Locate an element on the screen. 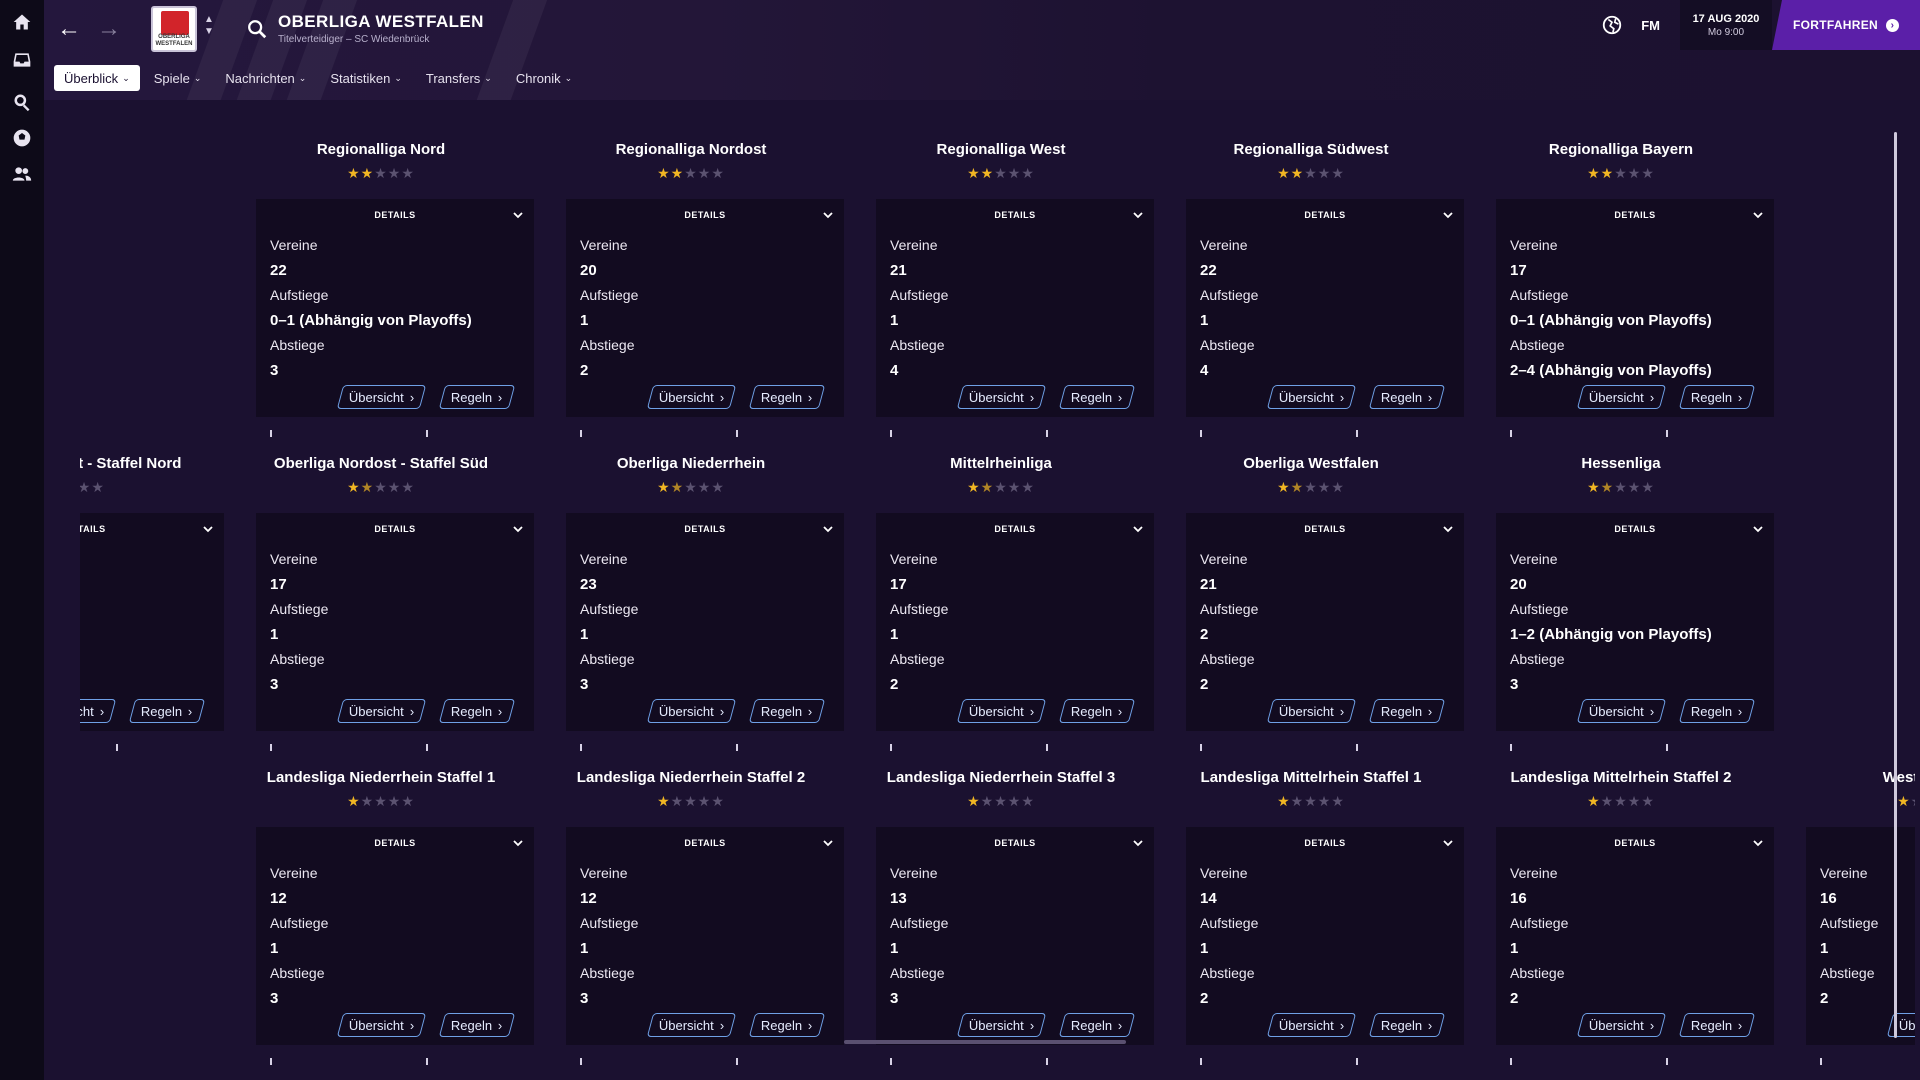 Image resolution: width=1920 pixels, height=1080 pixels. tab-stats: Statistiken ⌄ is located at coordinates (366, 78).